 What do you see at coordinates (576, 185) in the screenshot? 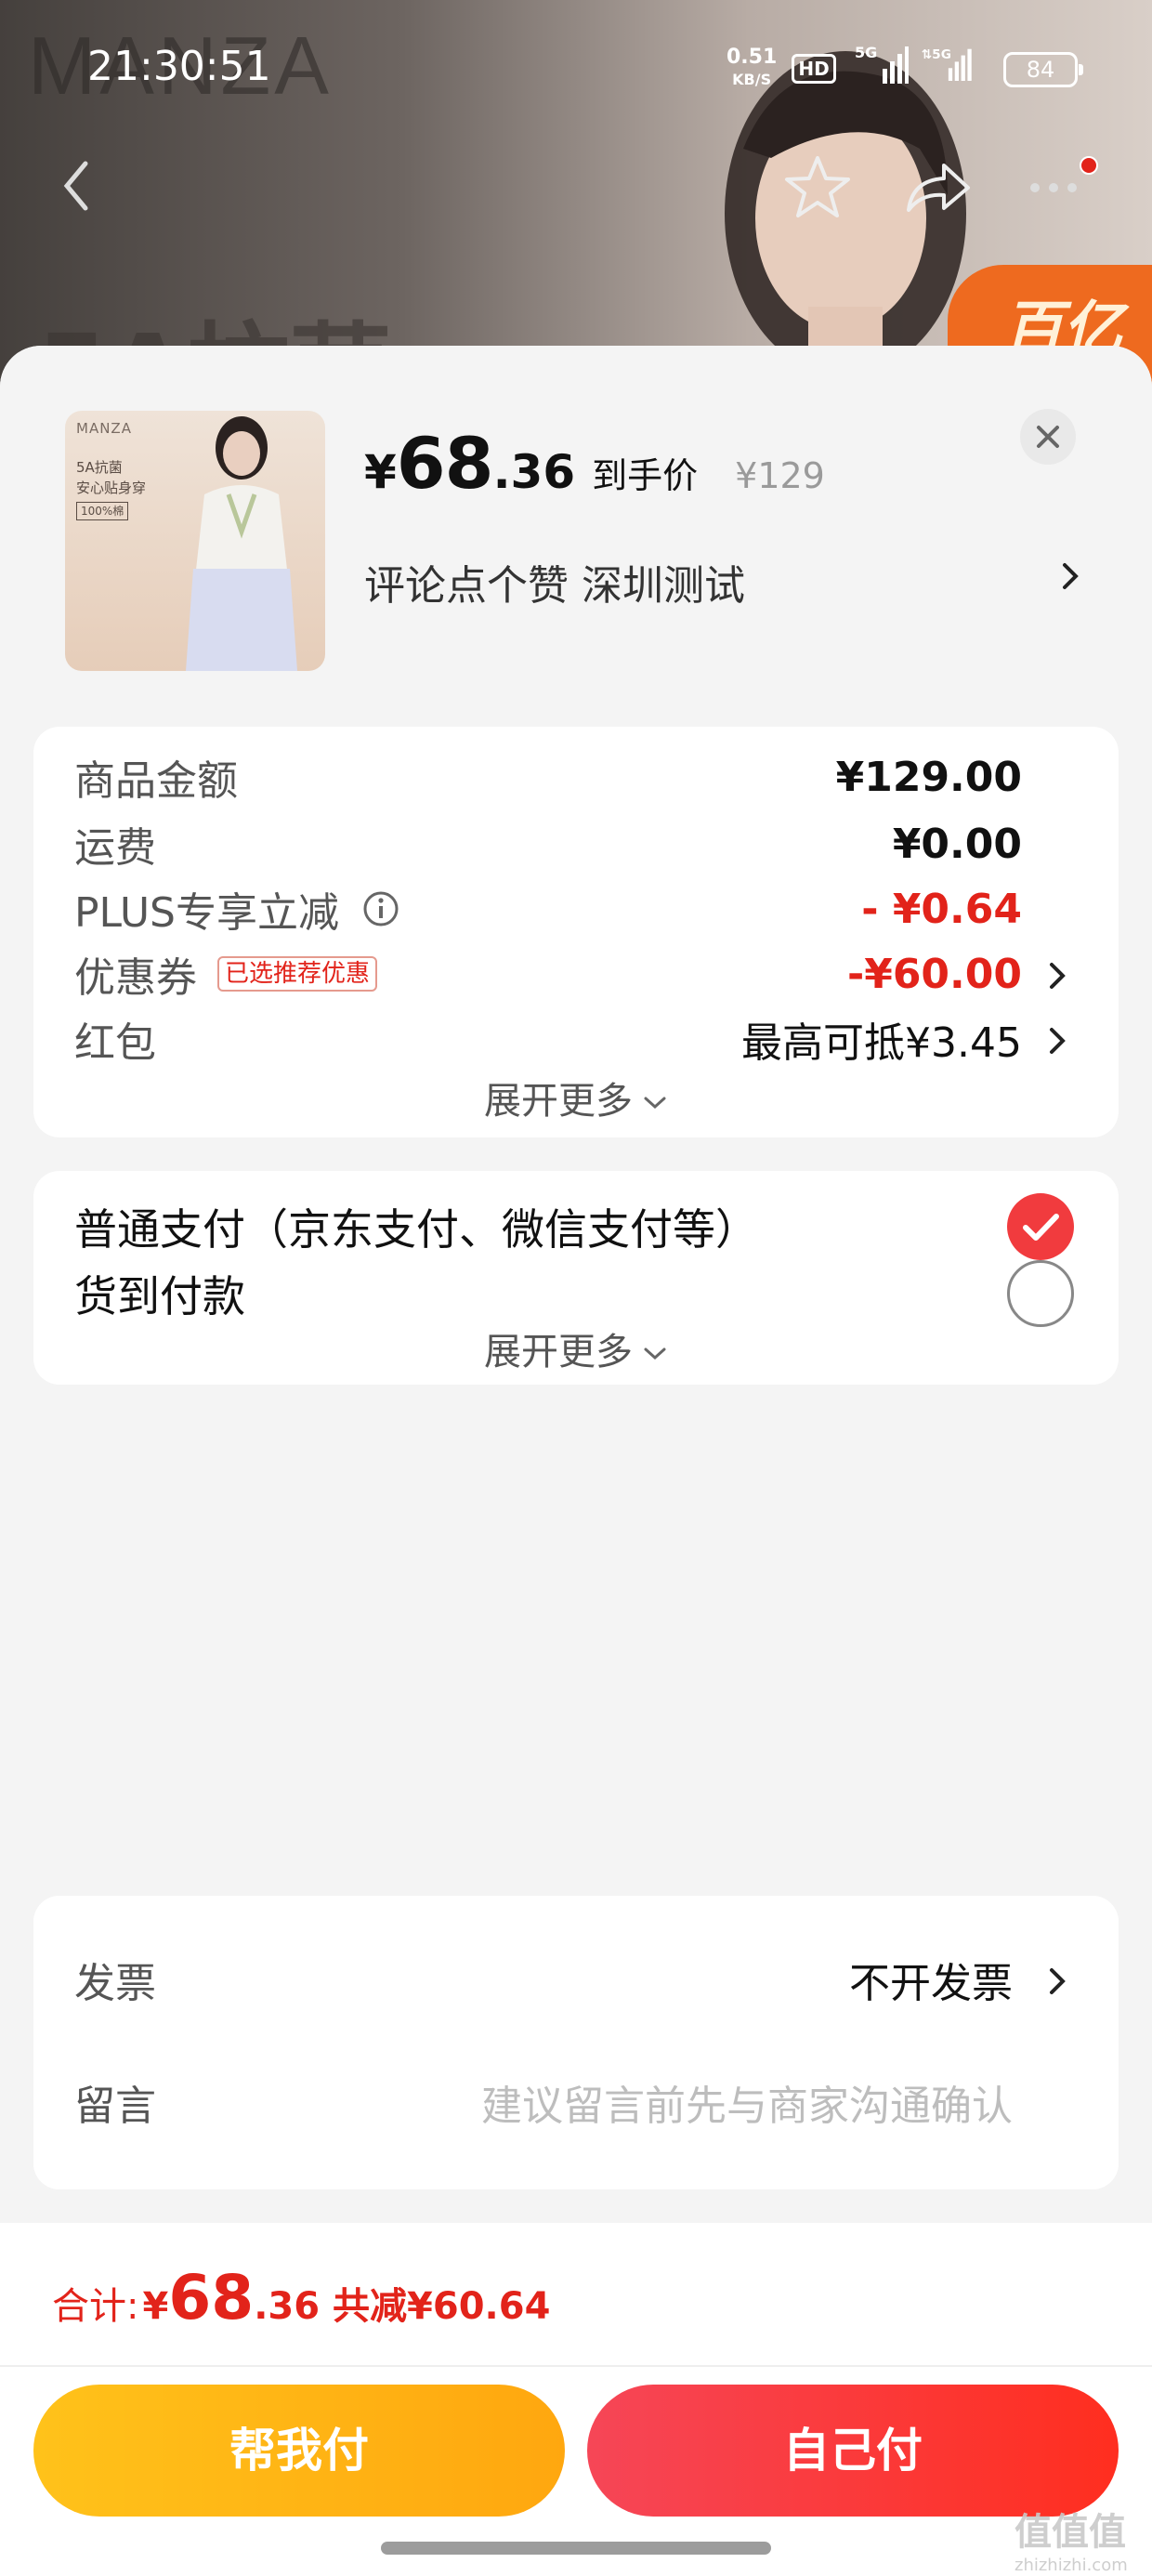
I see `product-nav-bar` at bounding box center [576, 185].